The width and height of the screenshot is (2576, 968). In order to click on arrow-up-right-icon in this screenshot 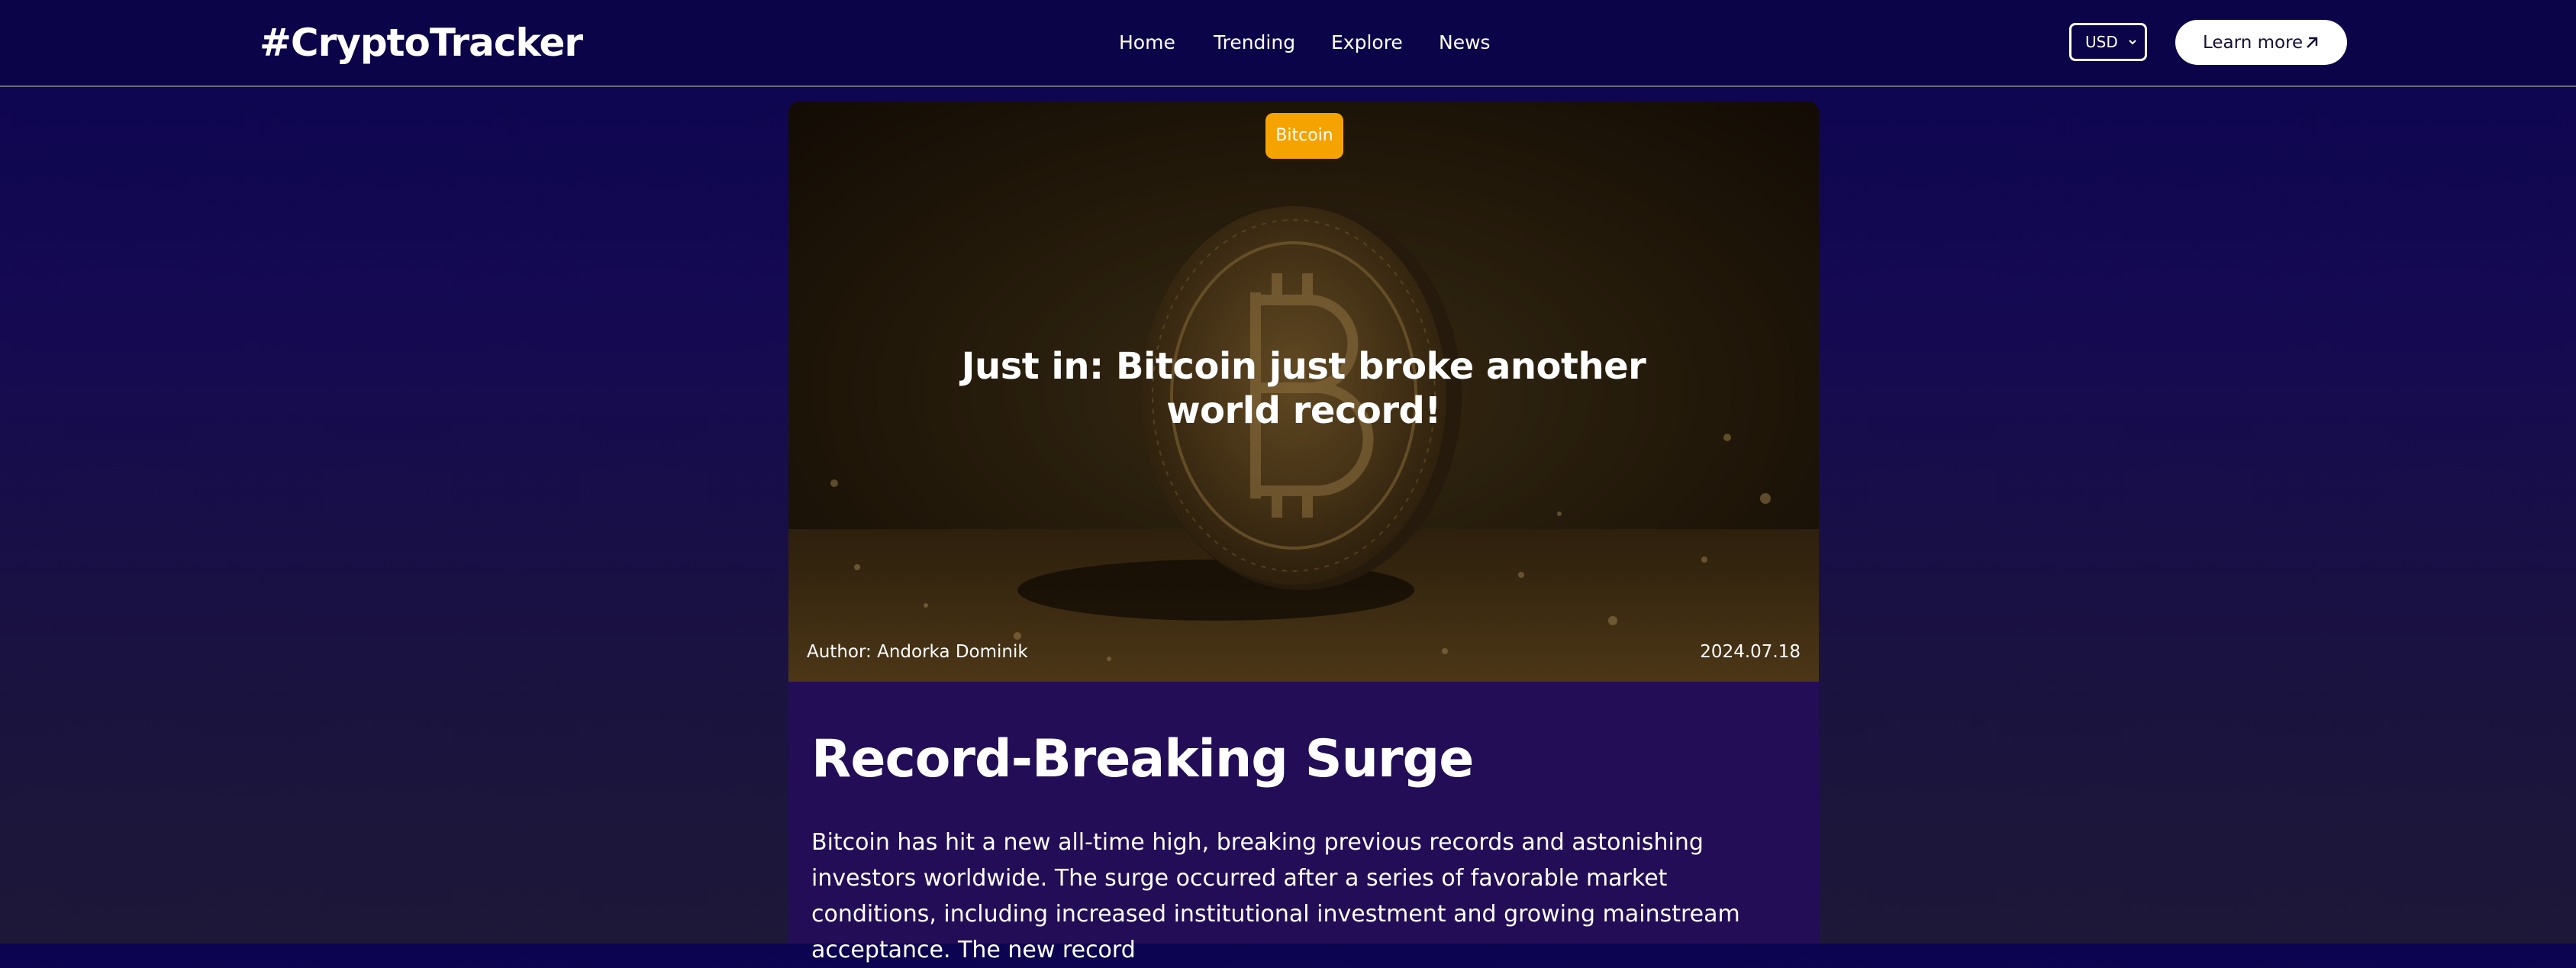, I will do `click(2312, 42)`.